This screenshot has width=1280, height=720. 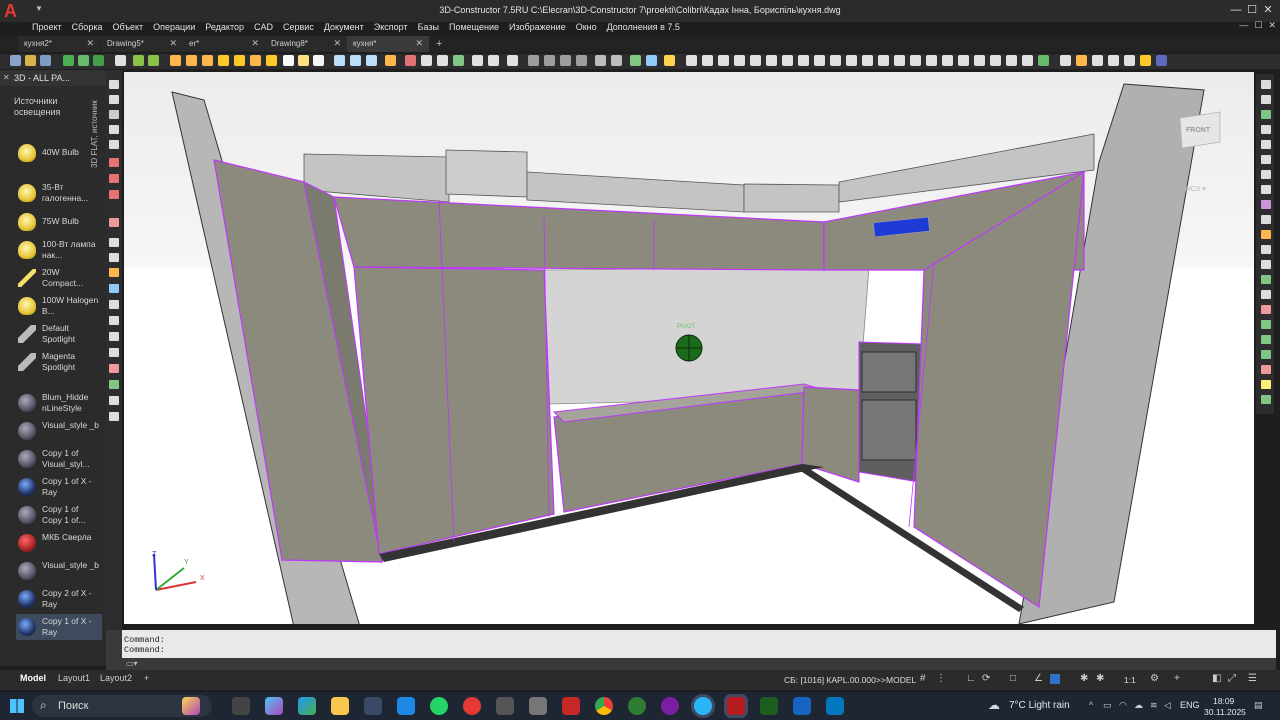 I want to click on customize-icon: ☰, so click(x=1253, y=679).